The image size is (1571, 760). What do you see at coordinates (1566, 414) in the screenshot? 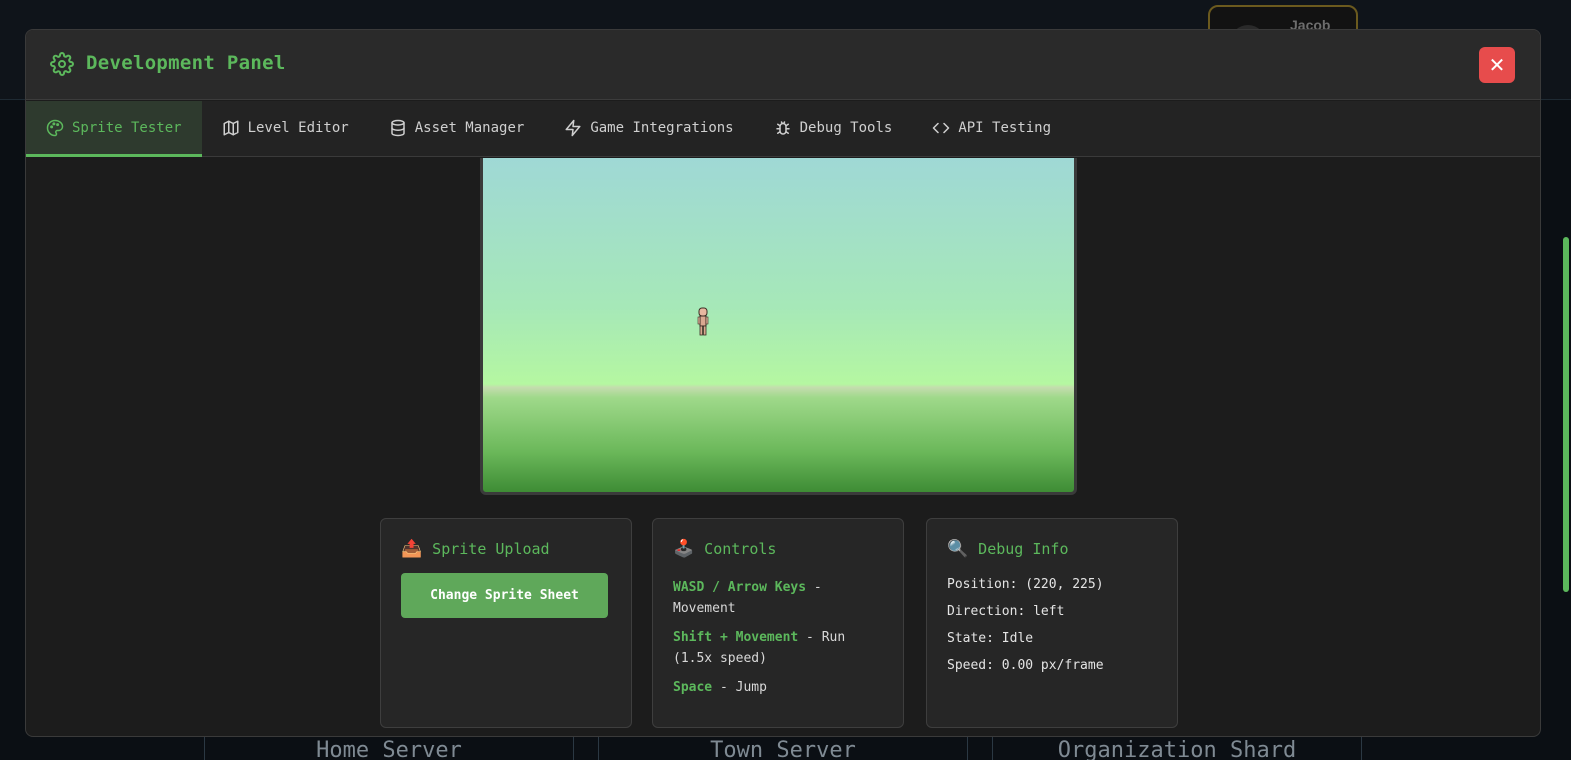
I see `scrollbar-thumb` at bounding box center [1566, 414].